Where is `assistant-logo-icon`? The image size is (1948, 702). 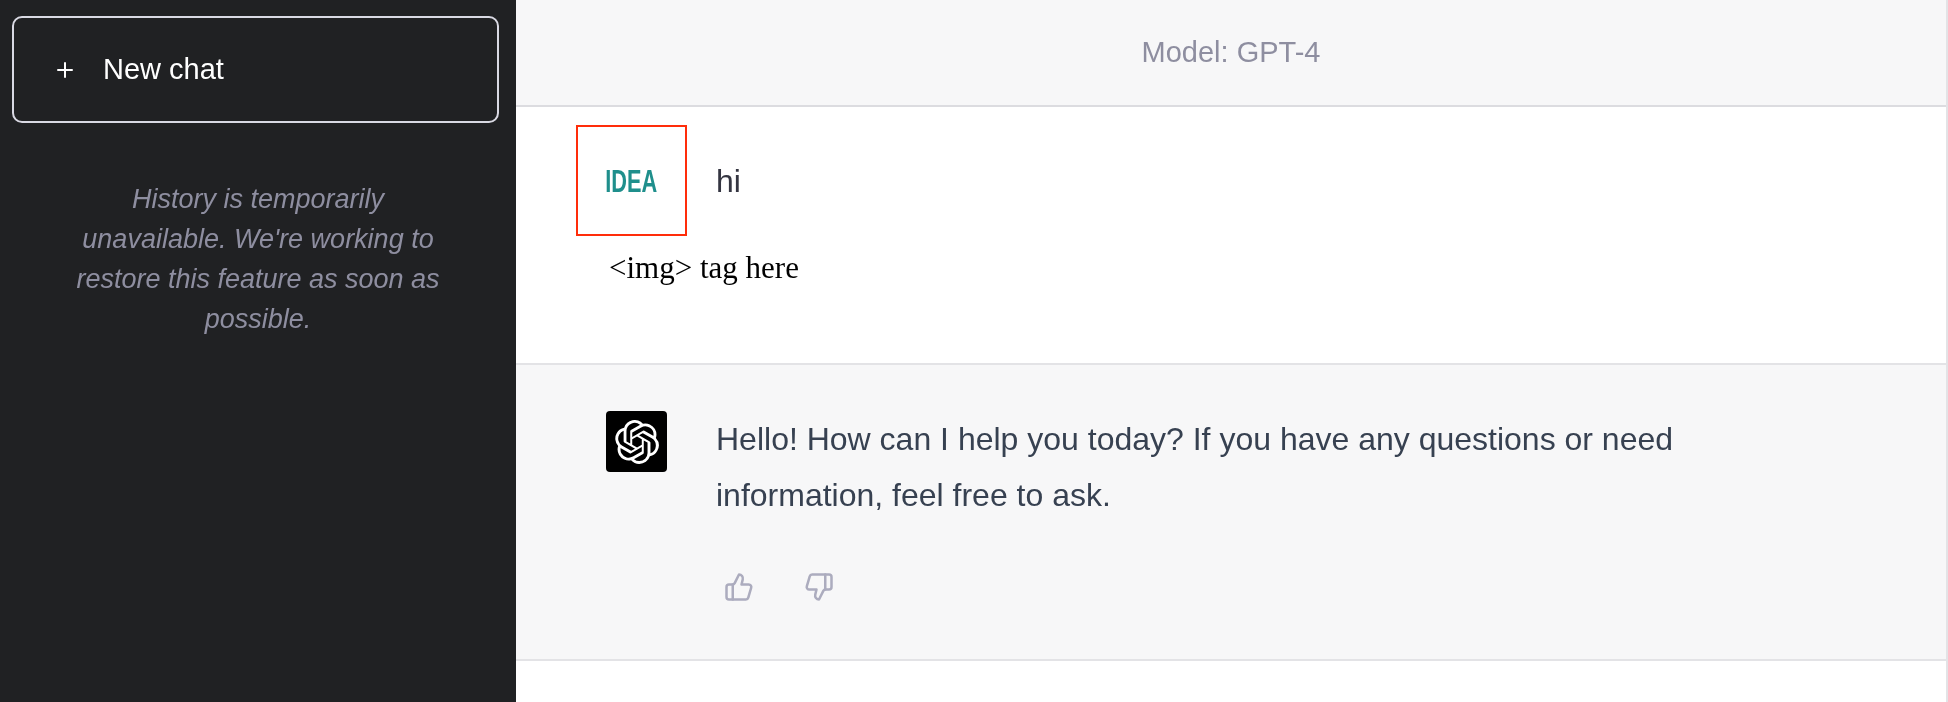
assistant-logo-icon is located at coordinates (636, 441).